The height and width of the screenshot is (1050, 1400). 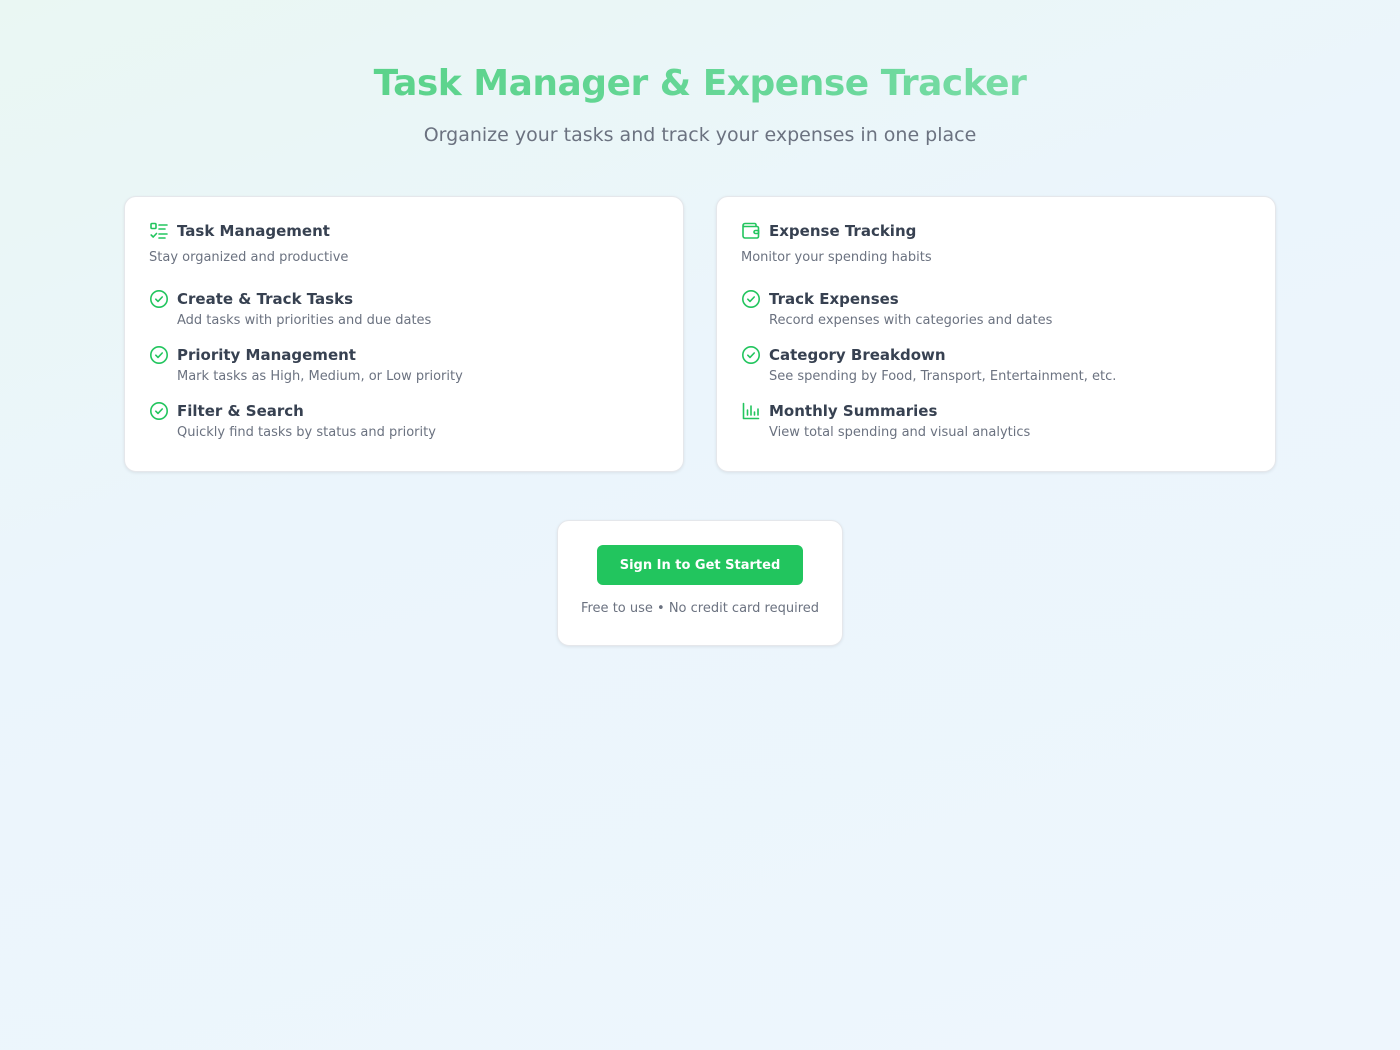 What do you see at coordinates (857, 355) in the screenshot?
I see `feature-title: Category Breakdown` at bounding box center [857, 355].